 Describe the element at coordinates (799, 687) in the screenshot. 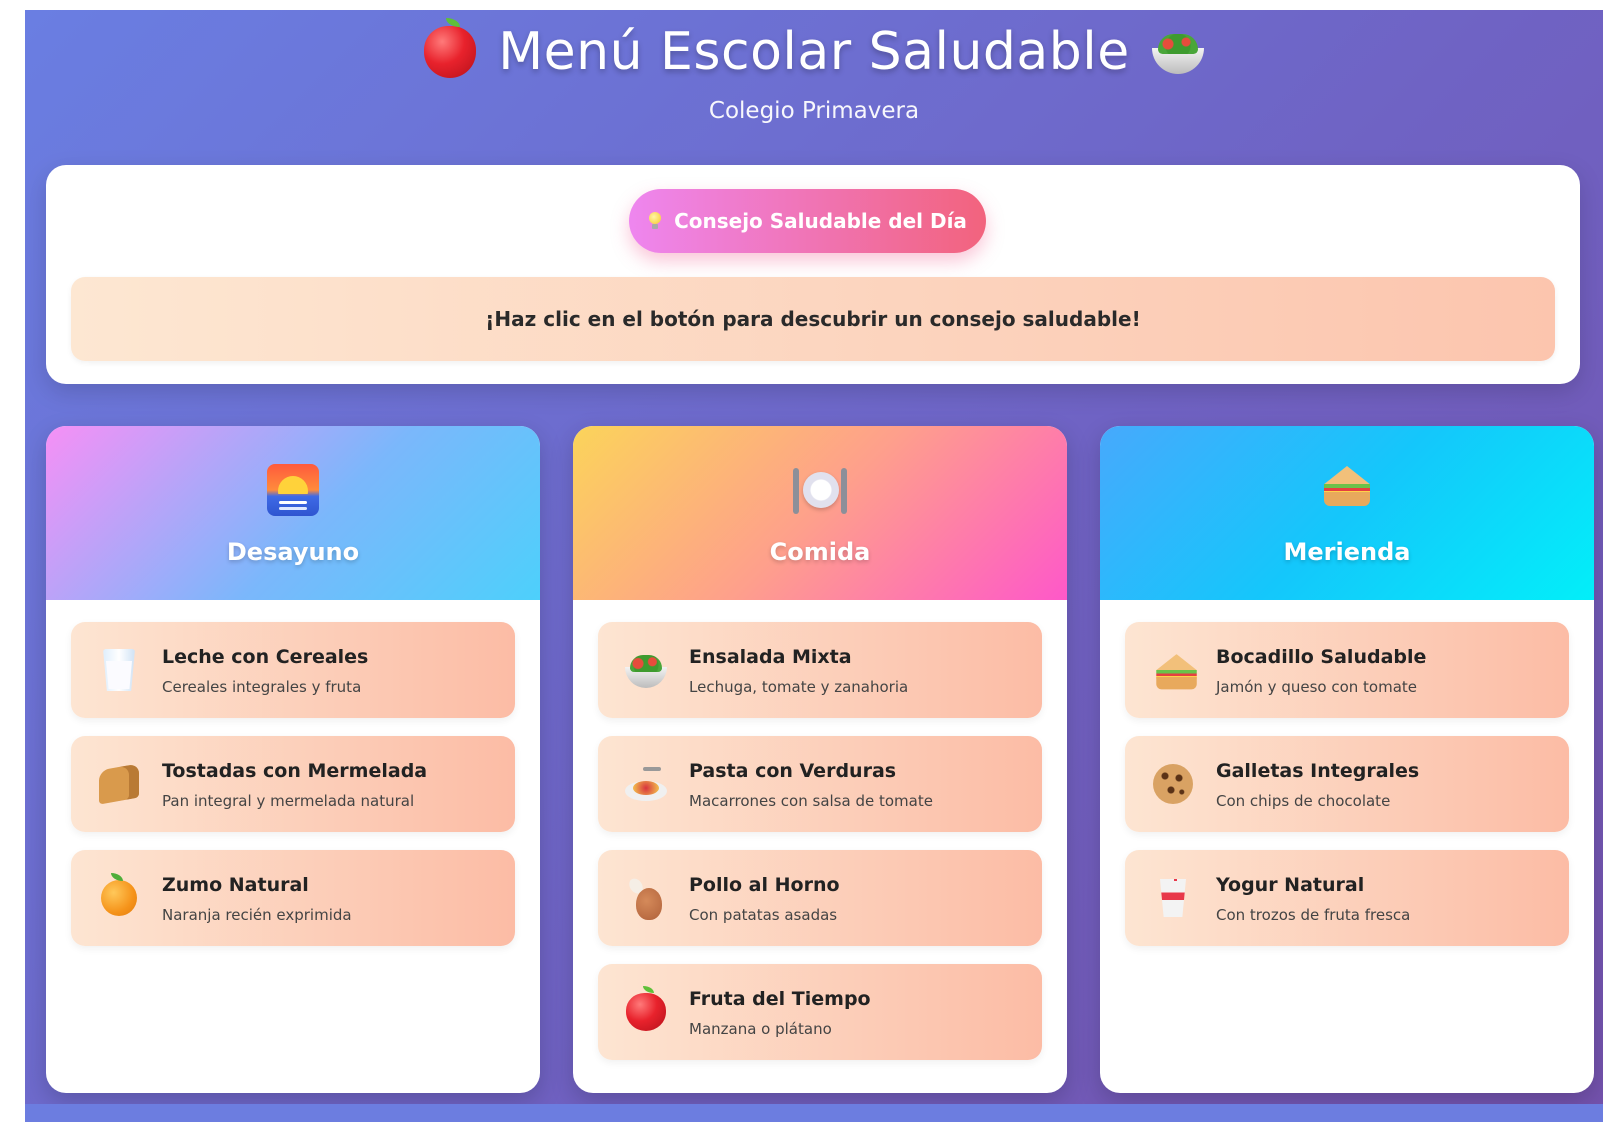

I see `menu-item-desc: Lechuga, tomate y zanahoria` at that location.